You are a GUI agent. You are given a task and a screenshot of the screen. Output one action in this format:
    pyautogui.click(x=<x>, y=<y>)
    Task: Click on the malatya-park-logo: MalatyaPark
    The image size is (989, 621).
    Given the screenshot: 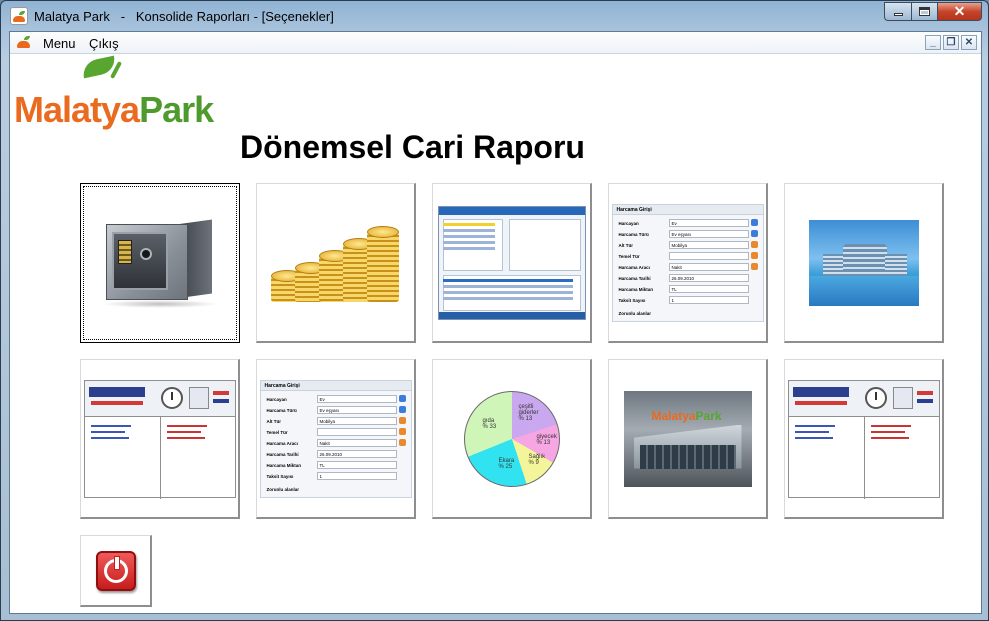 What is the action you would take?
    pyautogui.click(x=114, y=95)
    